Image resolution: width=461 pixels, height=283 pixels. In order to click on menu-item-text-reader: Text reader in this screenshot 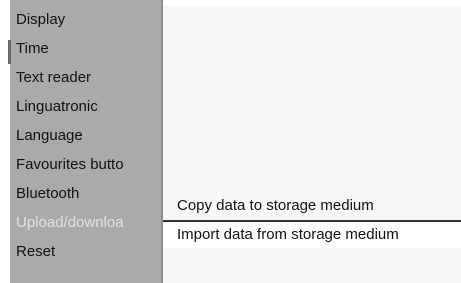, I will do `click(85, 78)`.